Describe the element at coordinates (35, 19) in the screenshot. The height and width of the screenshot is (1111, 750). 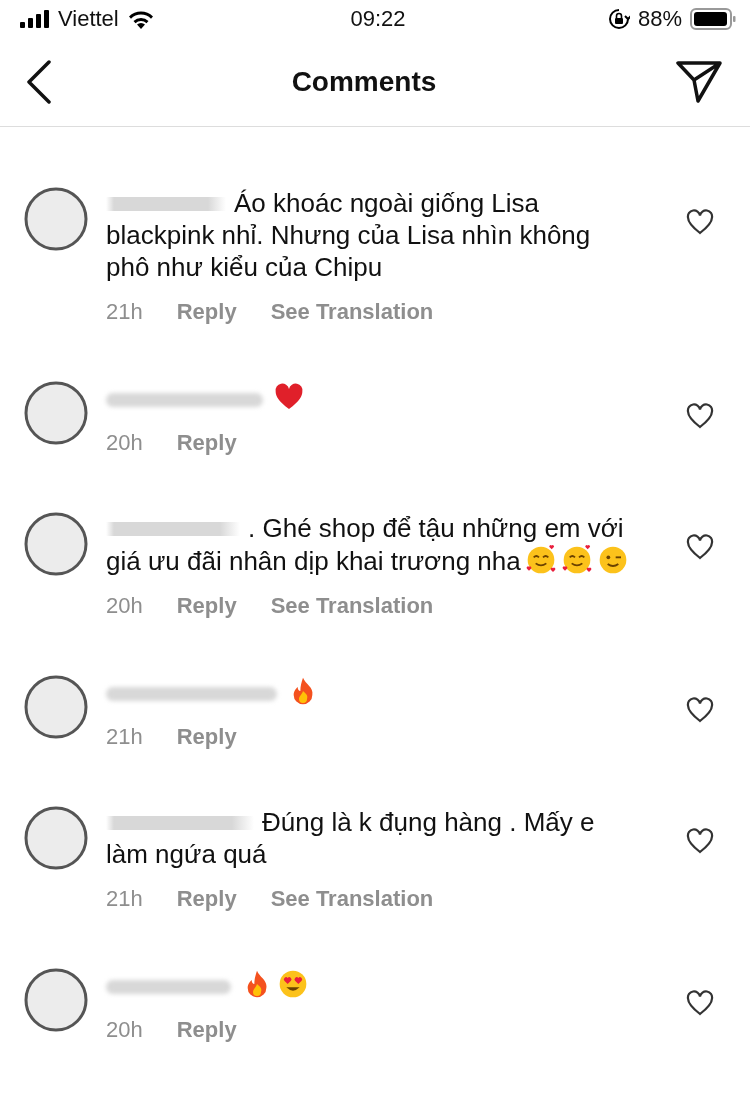
I see `signal-icon` at that location.